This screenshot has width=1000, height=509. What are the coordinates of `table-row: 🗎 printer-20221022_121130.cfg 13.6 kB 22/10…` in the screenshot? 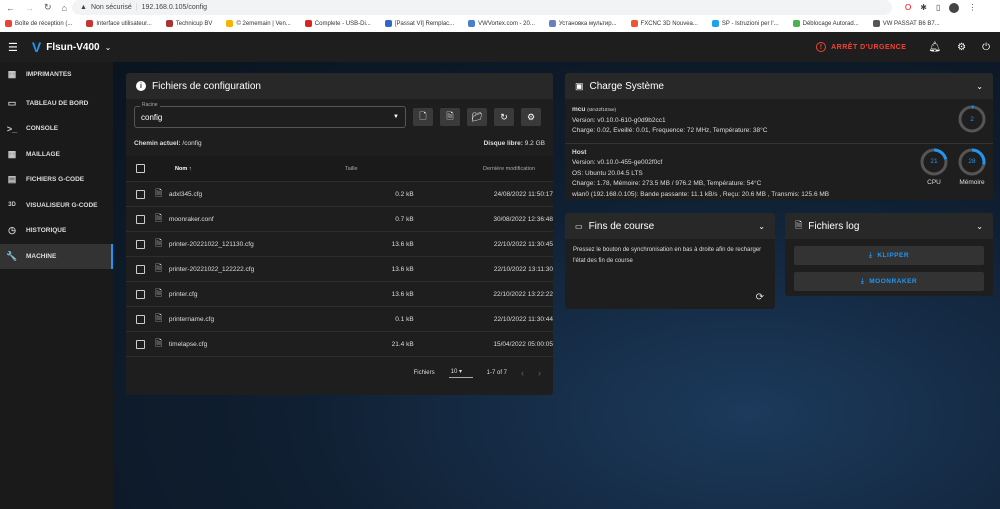 It's located at (339, 243).